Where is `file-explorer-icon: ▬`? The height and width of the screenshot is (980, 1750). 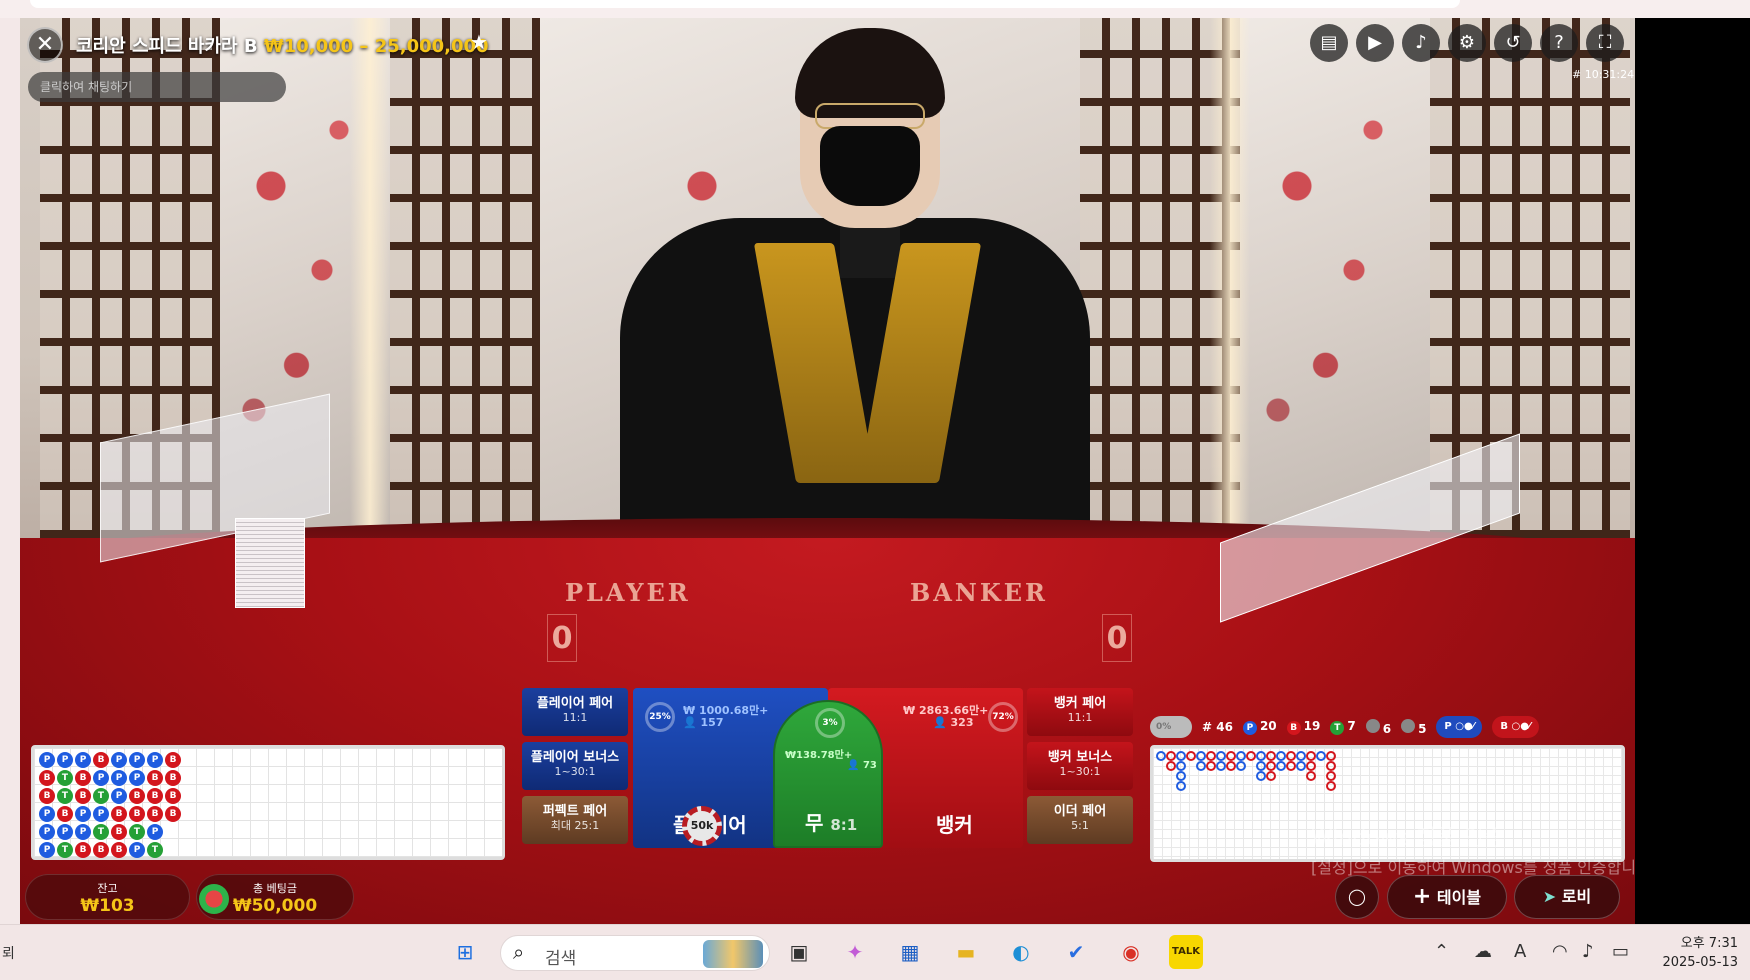 file-explorer-icon: ▬ is located at coordinates (966, 952).